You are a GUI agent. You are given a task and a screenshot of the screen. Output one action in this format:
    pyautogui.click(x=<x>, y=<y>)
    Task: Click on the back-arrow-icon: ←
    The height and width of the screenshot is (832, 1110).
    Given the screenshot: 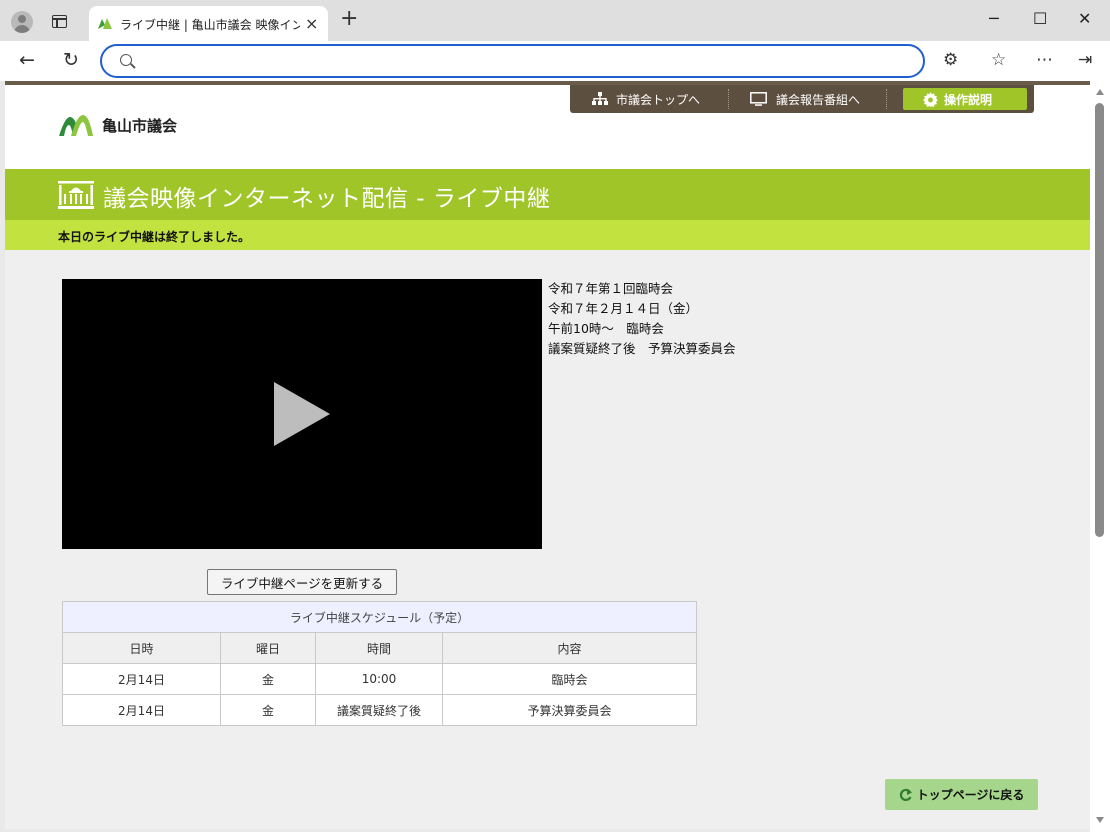 What is the action you would take?
    pyautogui.click(x=27, y=60)
    